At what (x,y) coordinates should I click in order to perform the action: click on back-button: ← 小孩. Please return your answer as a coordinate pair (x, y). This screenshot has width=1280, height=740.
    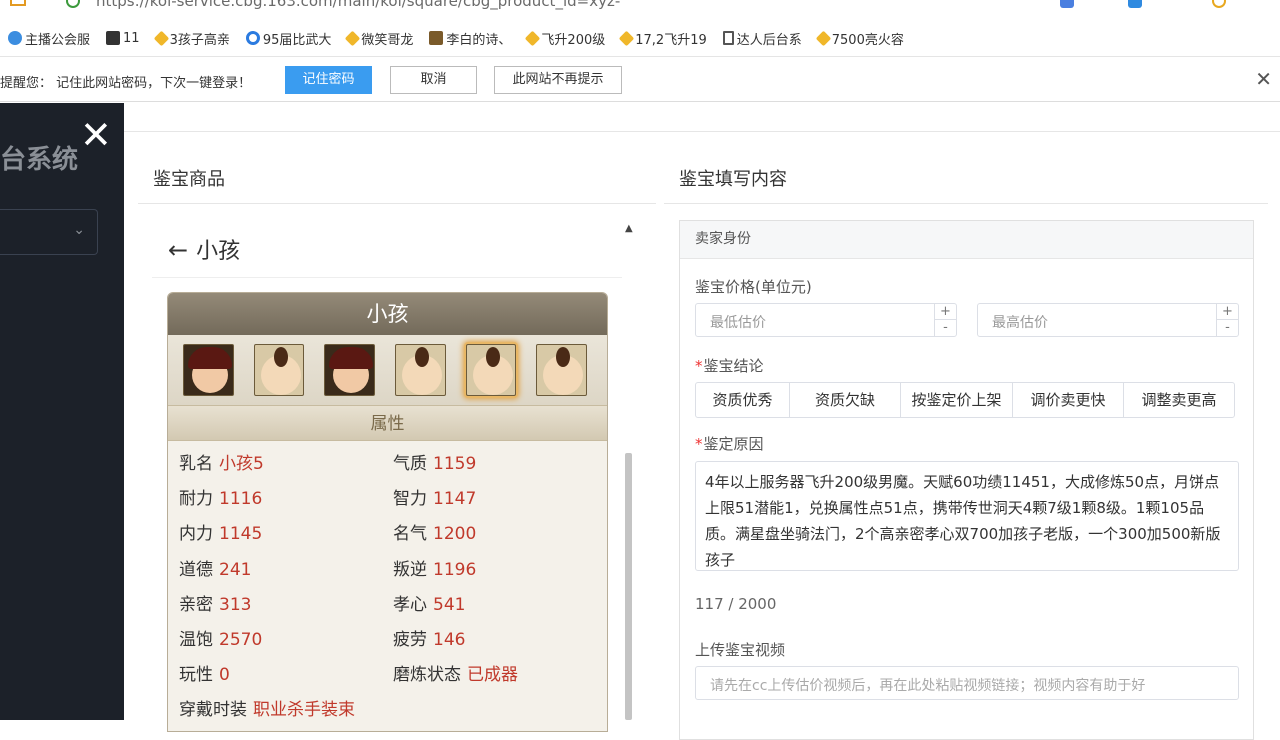
    Looking at the image, I should click on (204, 249).